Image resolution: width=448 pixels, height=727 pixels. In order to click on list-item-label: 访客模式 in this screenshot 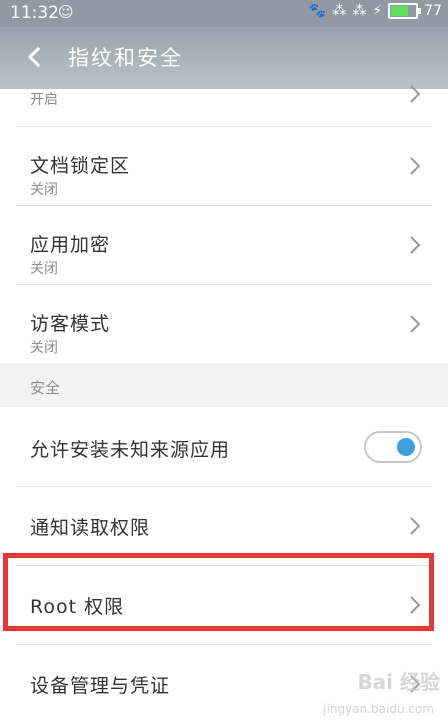, I will do `click(70, 324)`.